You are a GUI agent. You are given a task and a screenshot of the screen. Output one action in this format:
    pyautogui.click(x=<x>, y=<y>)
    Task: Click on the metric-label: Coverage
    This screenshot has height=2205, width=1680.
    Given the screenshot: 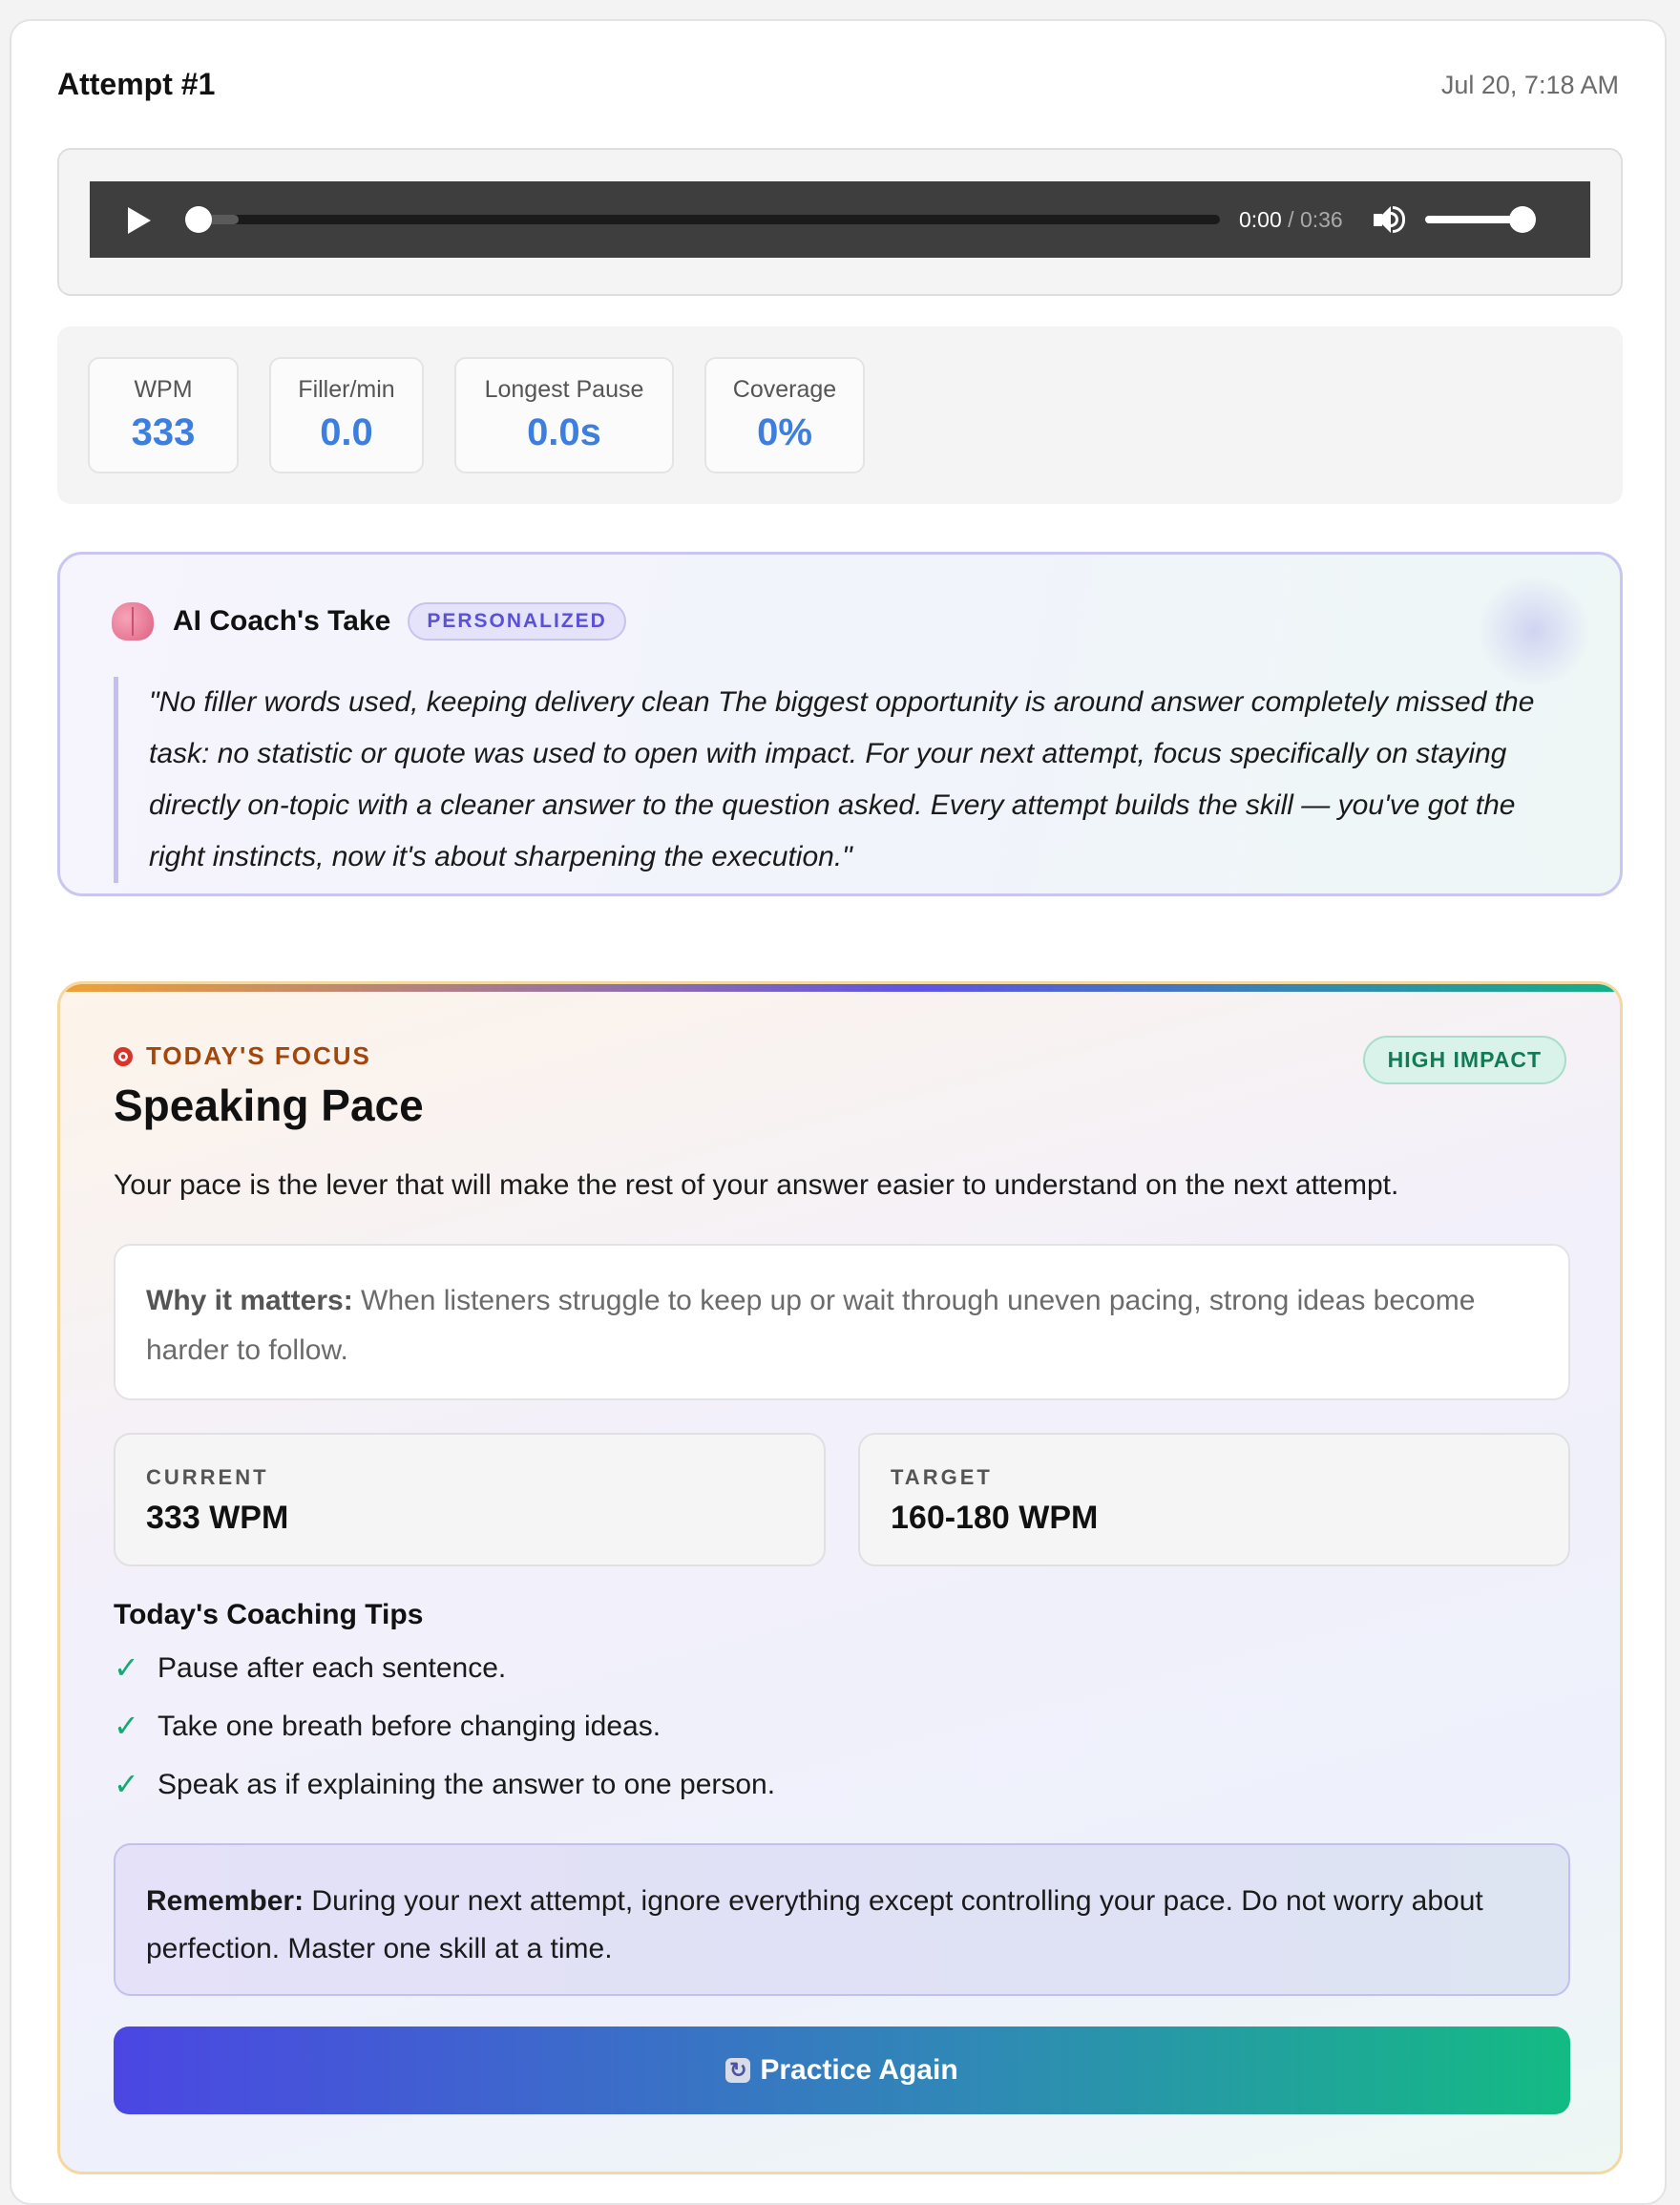 What is the action you would take?
    pyautogui.click(x=785, y=390)
    